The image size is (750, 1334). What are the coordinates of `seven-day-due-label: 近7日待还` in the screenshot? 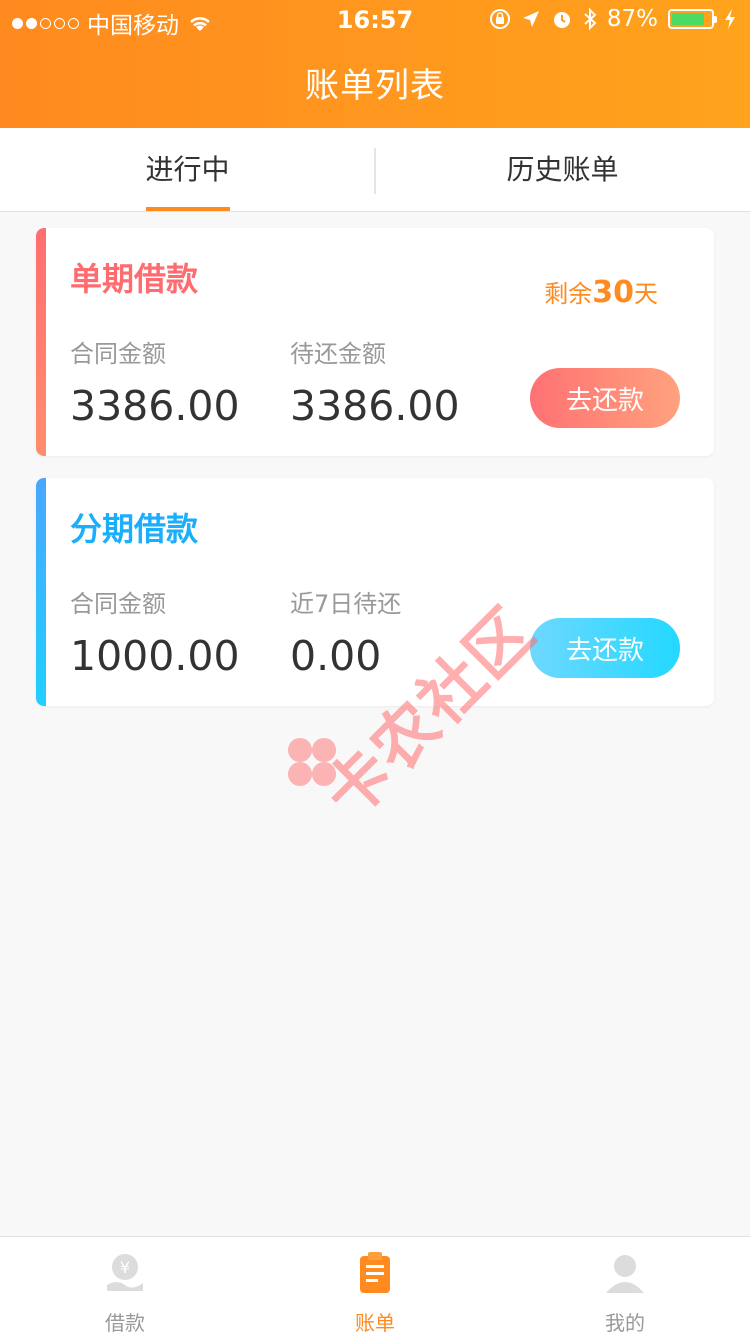 It's located at (346, 604).